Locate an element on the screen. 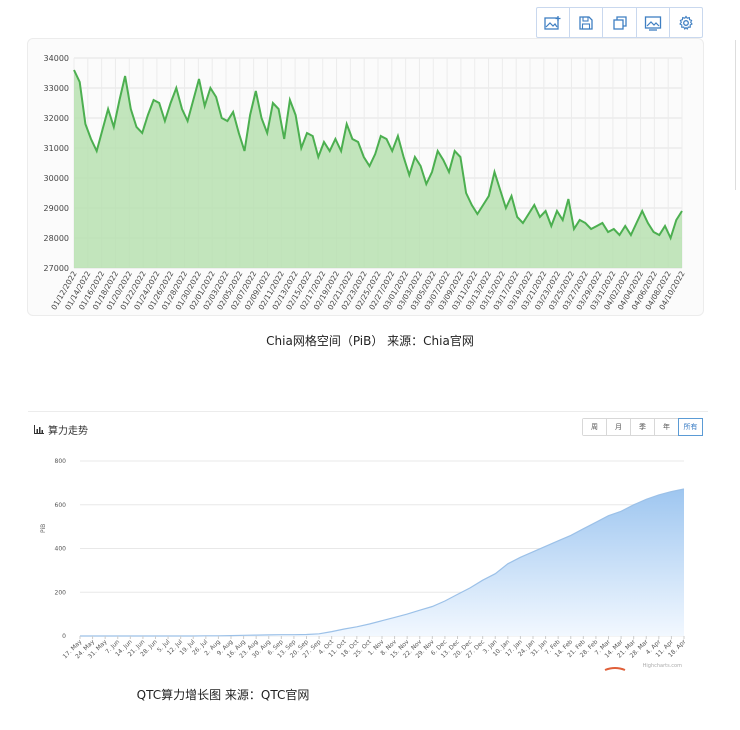  period-week-button: 周 is located at coordinates (595, 427).